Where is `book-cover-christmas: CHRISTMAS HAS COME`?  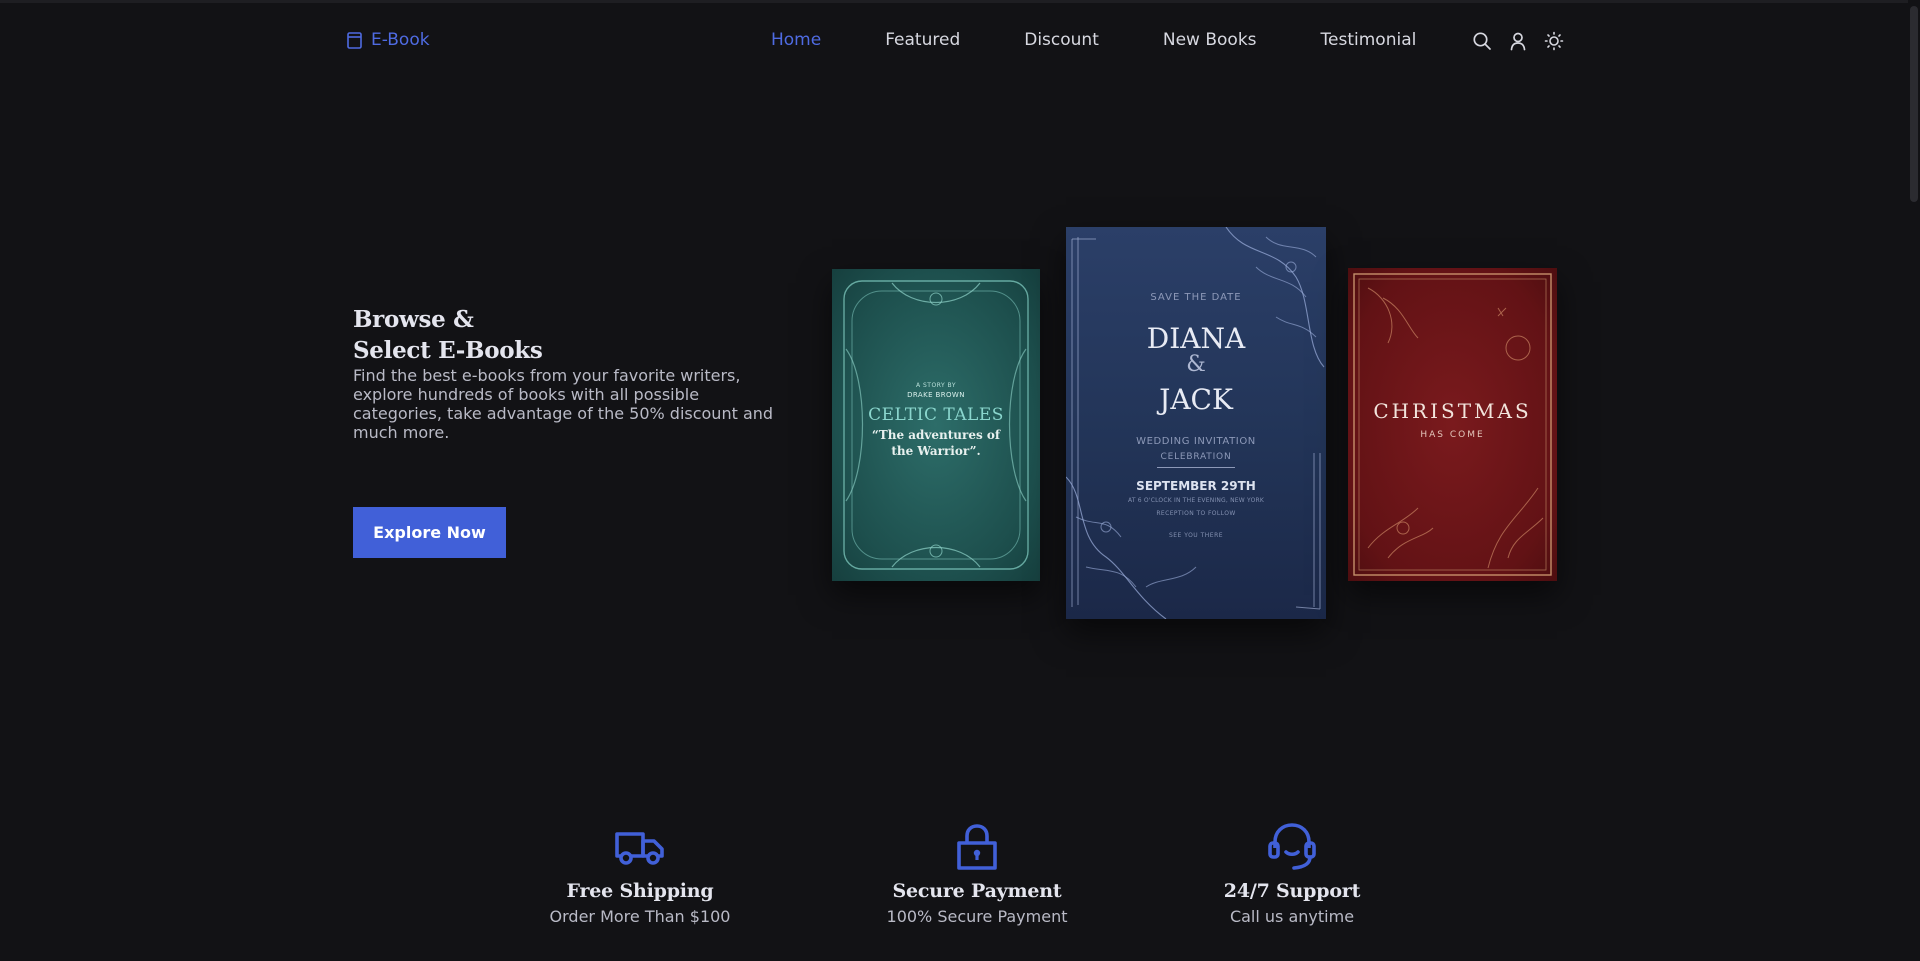
book-cover-christmas: CHRISTMAS HAS COME is located at coordinates (1452, 424).